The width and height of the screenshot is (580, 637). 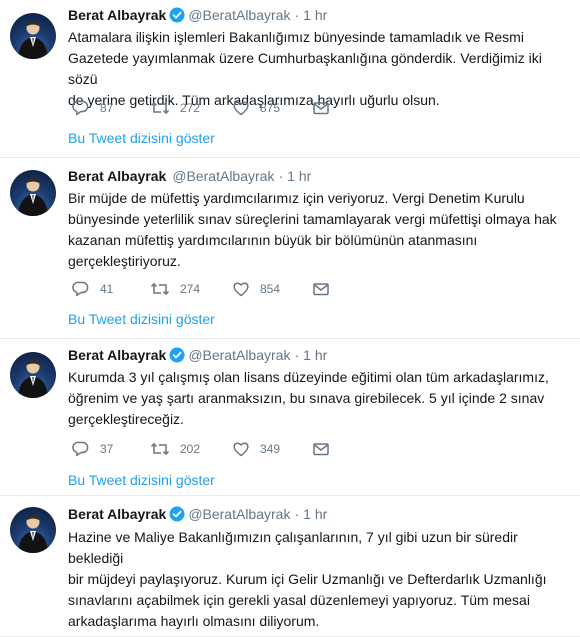 What do you see at coordinates (190, 108) in the screenshot?
I see `retweet-count: 272` at bounding box center [190, 108].